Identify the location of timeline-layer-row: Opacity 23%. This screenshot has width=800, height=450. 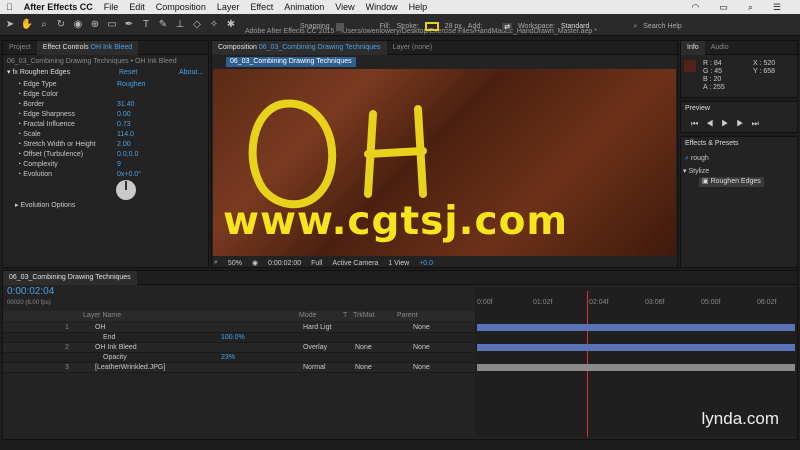
(239, 358).